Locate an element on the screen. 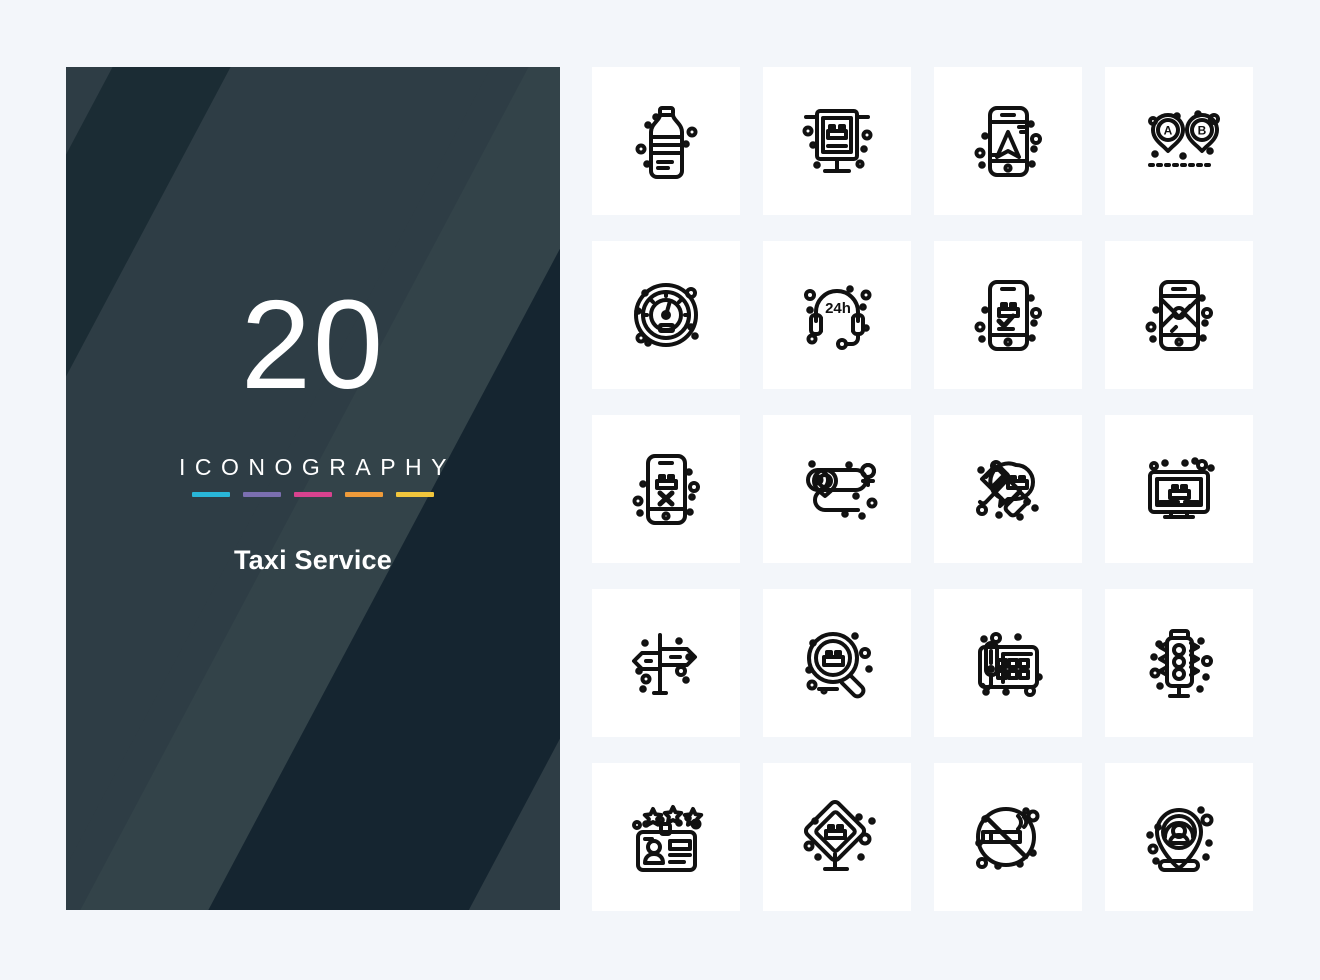  iconography-label: ICONOGRAPHY is located at coordinates (317, 467).